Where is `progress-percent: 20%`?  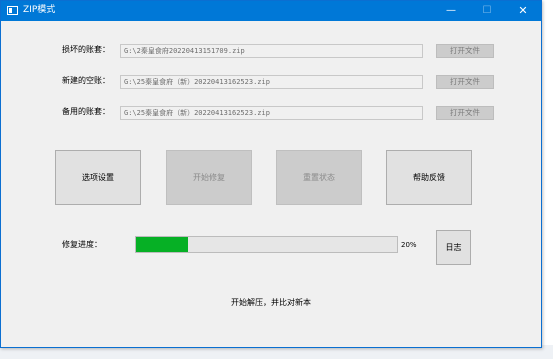
progress-percent: 20% is located at coordinates (409, 245).